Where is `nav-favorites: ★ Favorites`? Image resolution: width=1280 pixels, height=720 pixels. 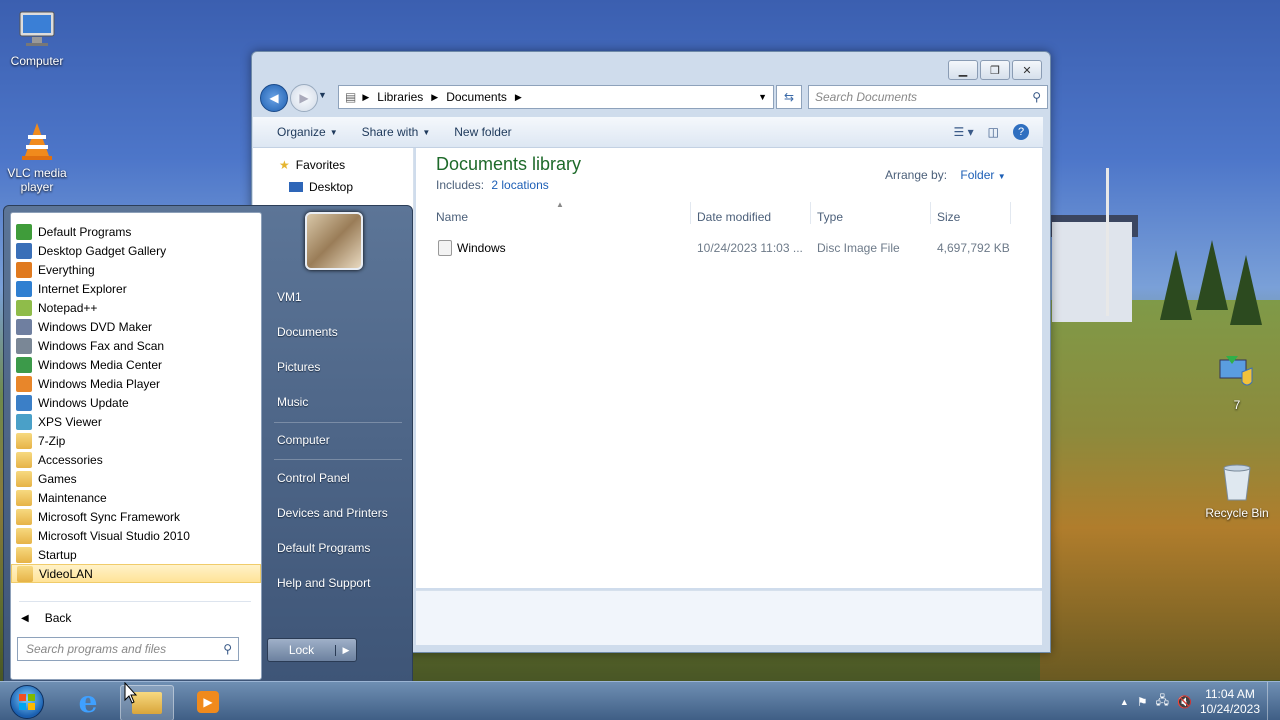 nav-favorites: ★ Favorites is located at coordinates (312, 165).